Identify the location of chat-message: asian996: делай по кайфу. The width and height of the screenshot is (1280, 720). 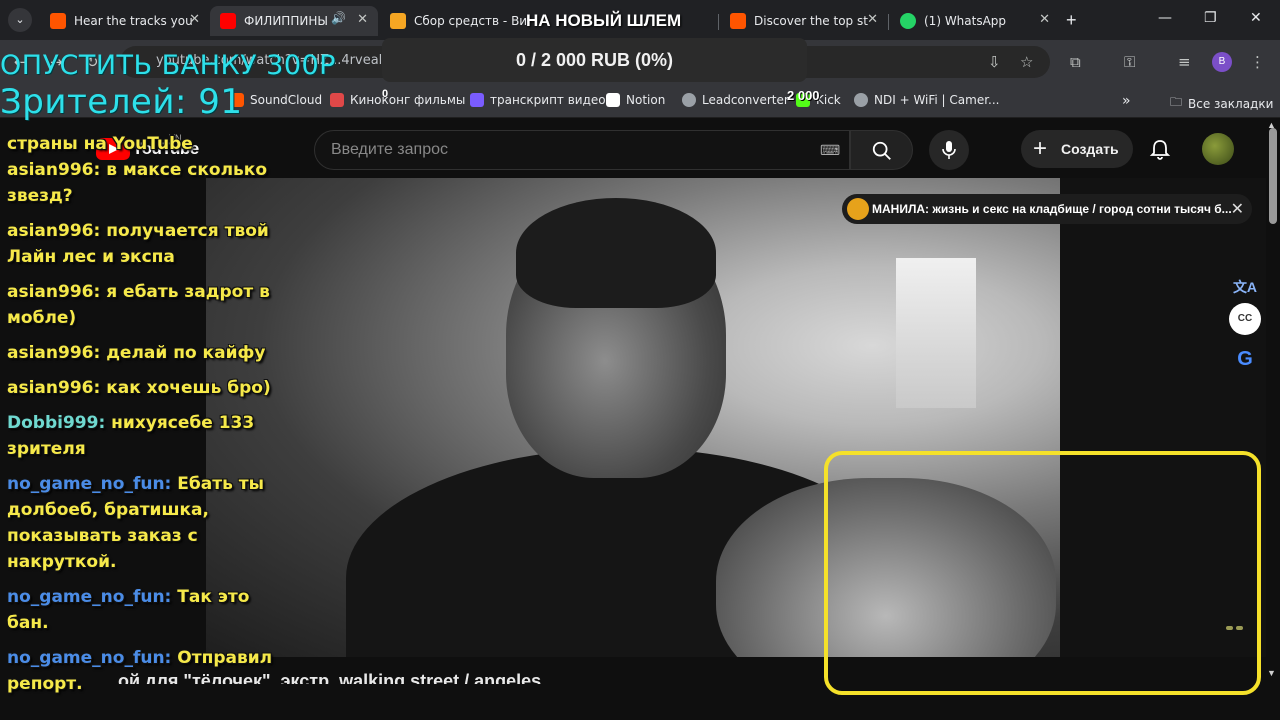
(142, 353).